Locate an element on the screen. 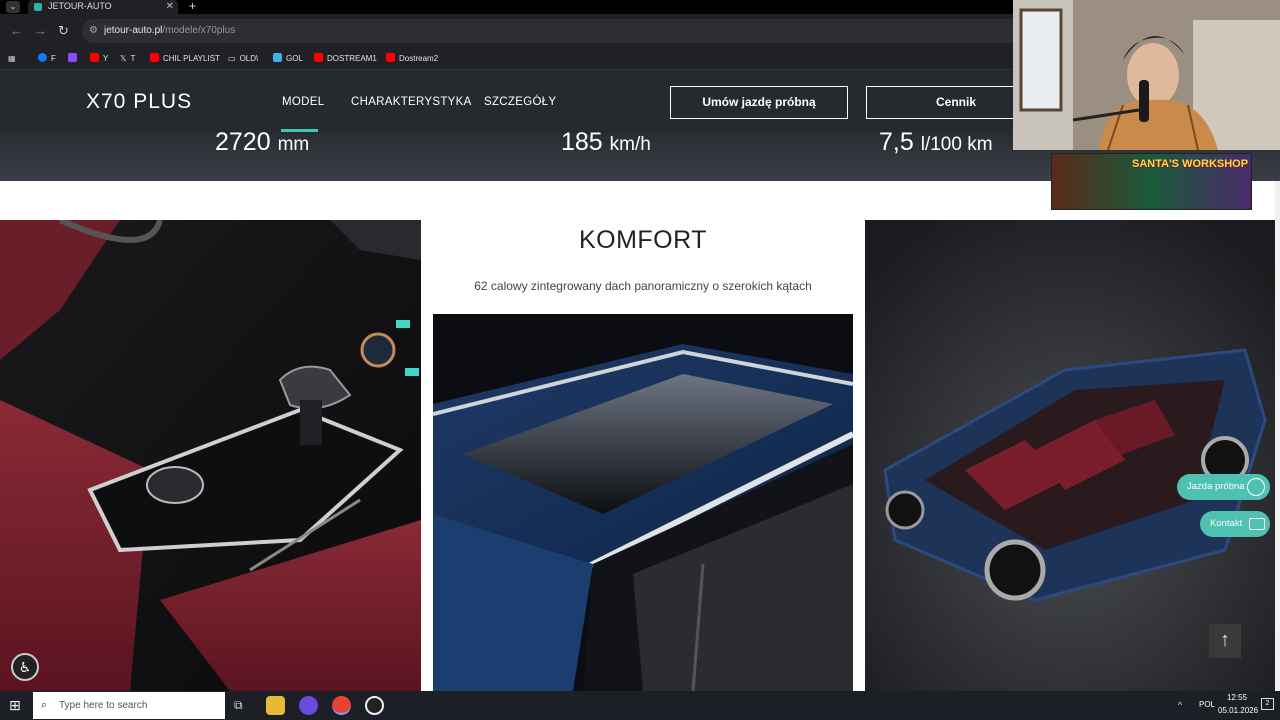  url-host: jetour-auto.pl is located at coordinates (133, 30).